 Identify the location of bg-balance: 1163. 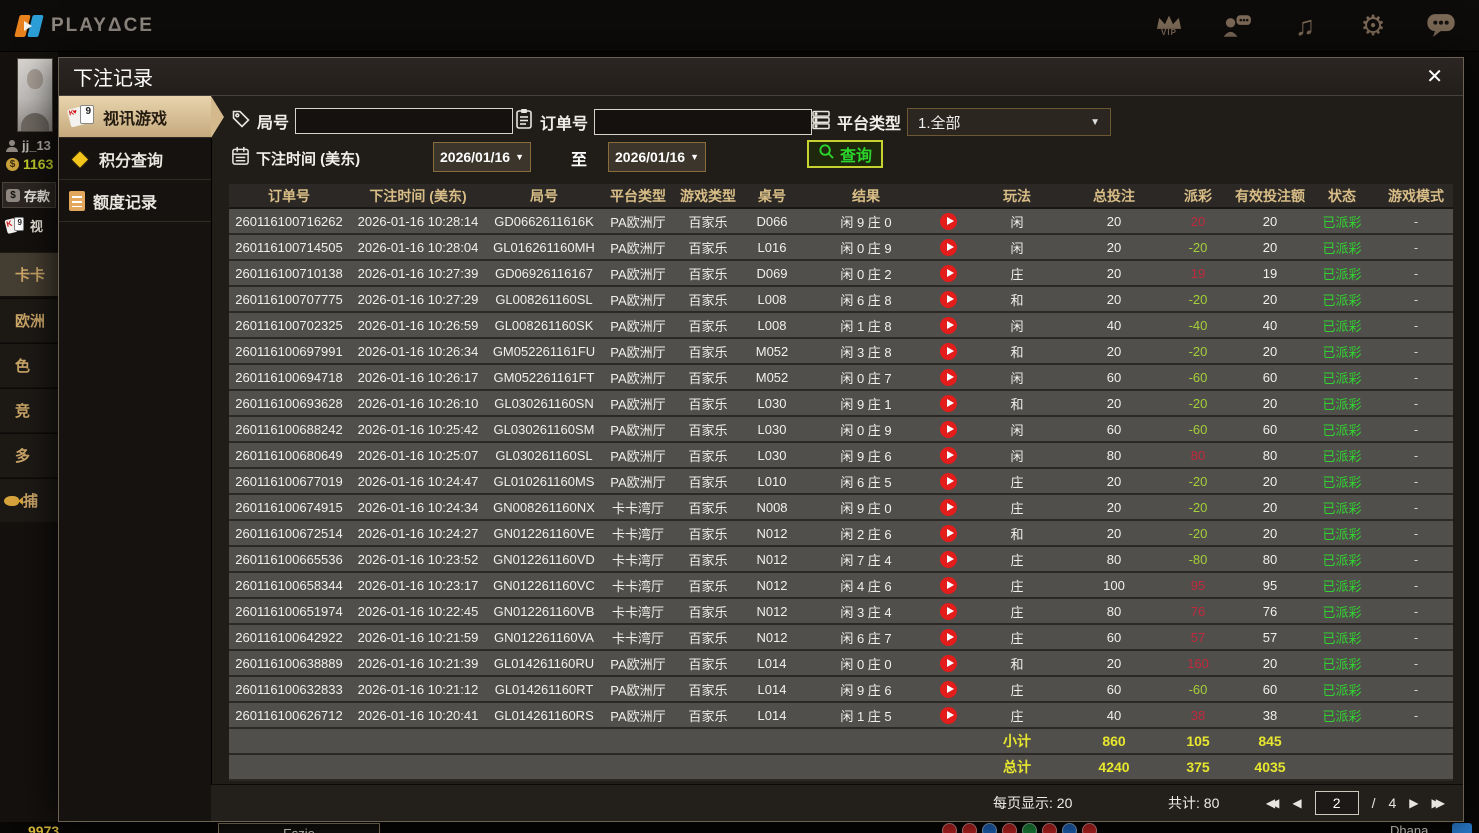
(29, 164).